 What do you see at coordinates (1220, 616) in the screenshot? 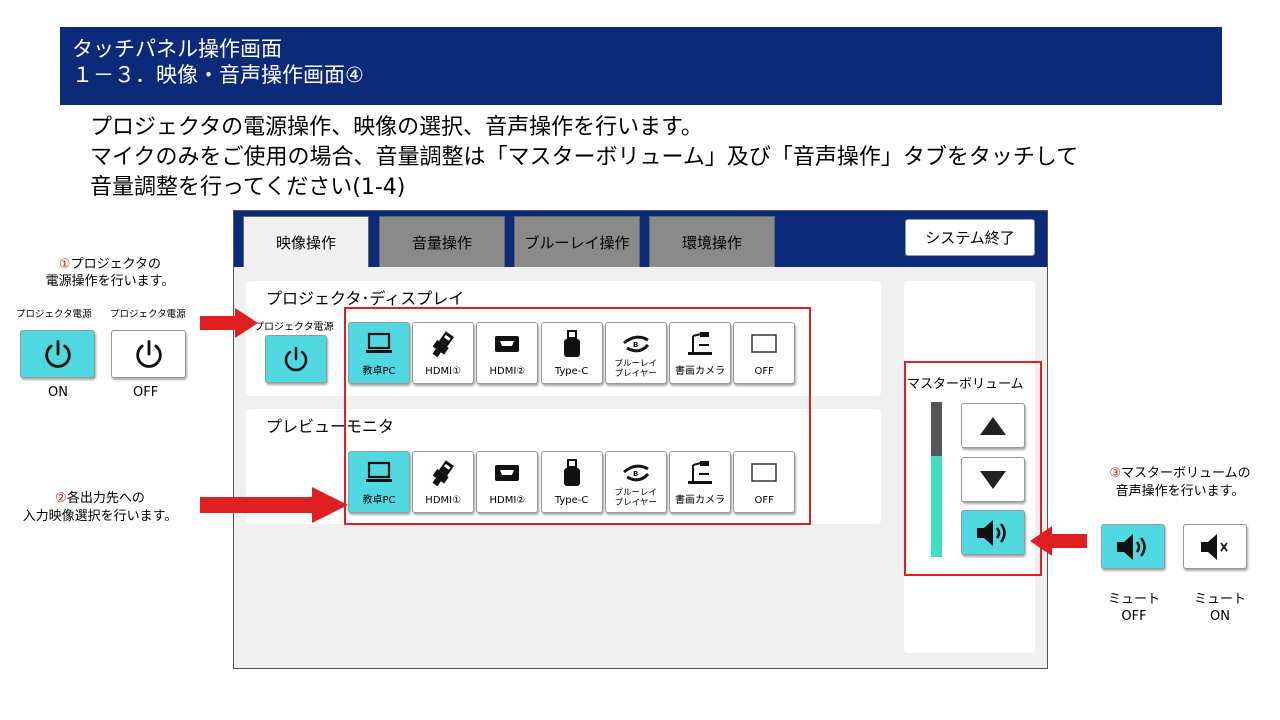
I see `mute-on-caption-line2: ON` at bounding box center [1220, 616].